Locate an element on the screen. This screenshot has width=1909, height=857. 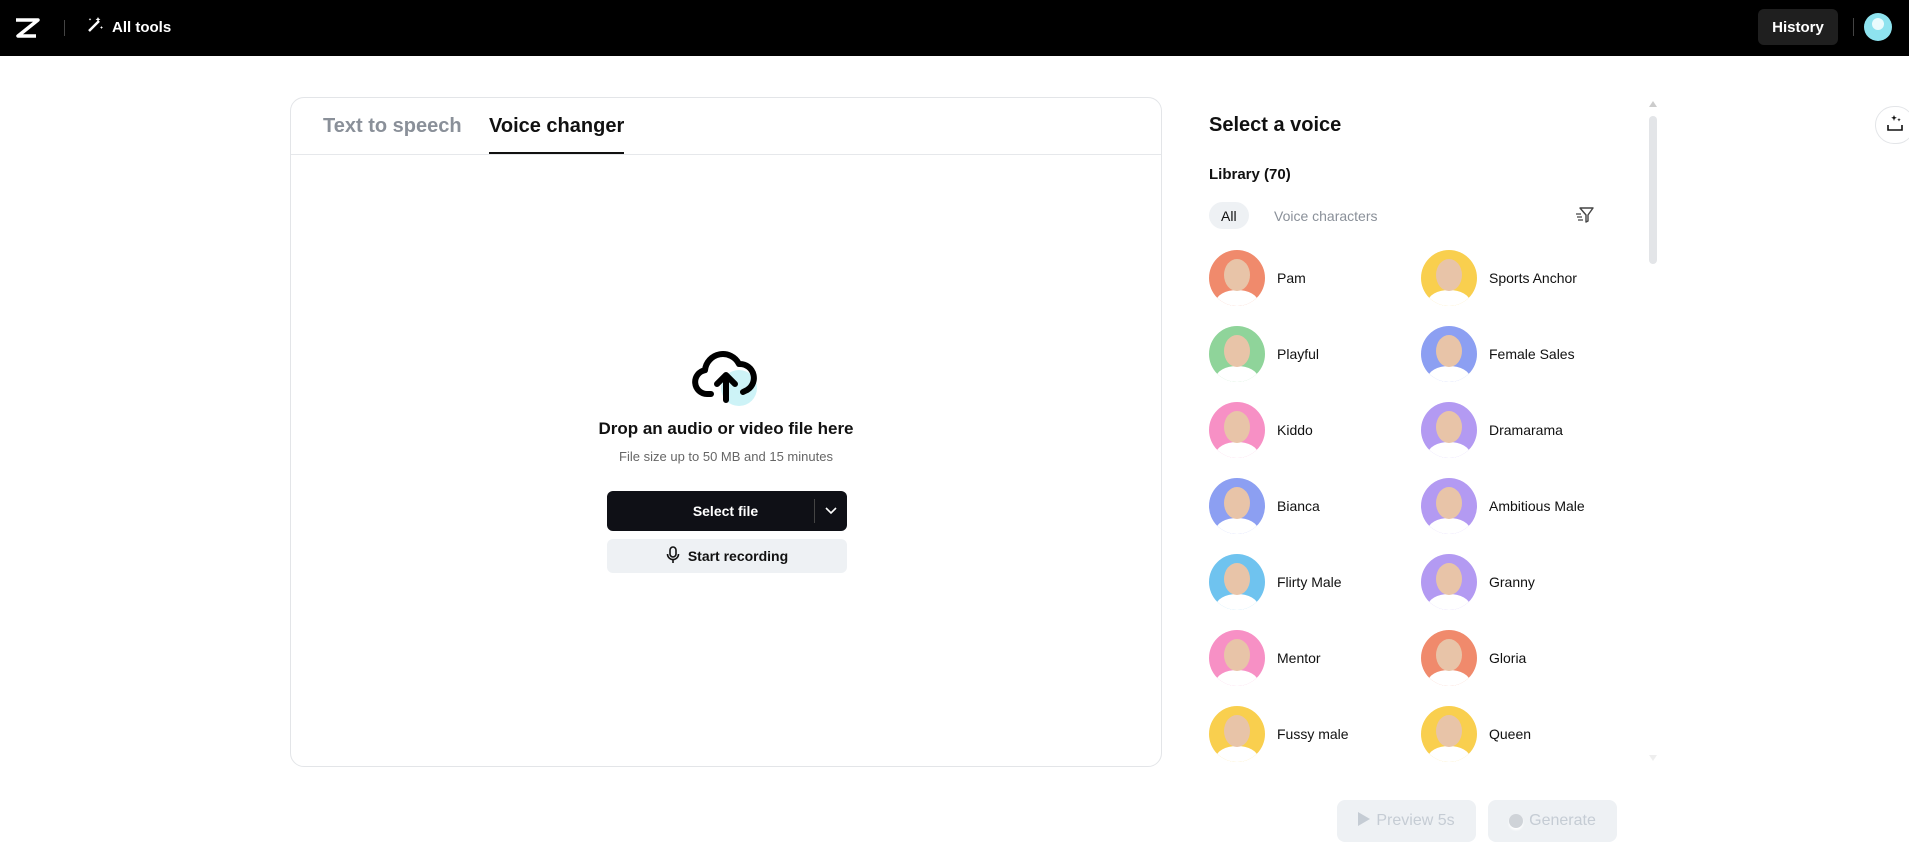
ai-voice-float-button is located at coordinates (1892, 125).